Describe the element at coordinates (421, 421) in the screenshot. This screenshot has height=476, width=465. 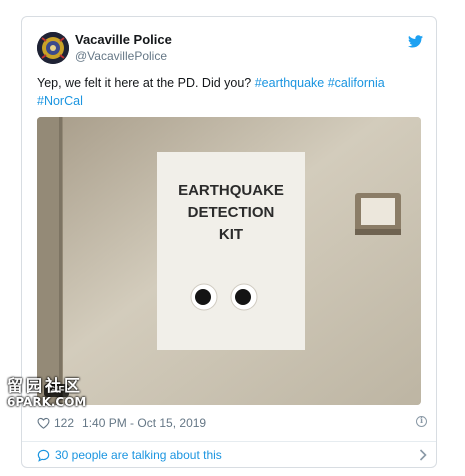
I see `info-icon` at that location.